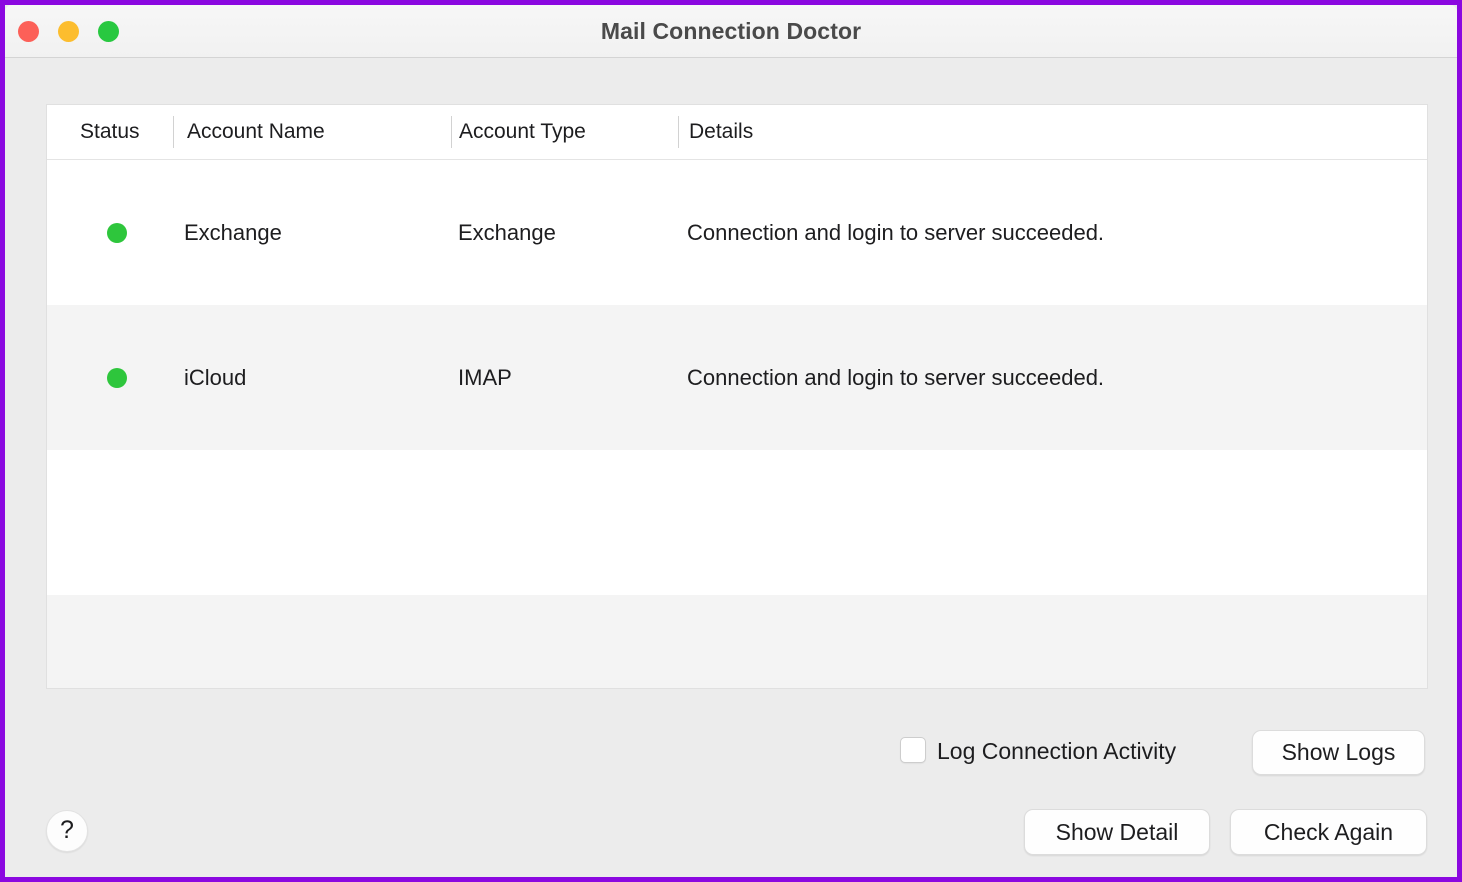 This screenshot has width=1462, height=882. I want to click on check-again-button: Check Again, so click(1328, 832).